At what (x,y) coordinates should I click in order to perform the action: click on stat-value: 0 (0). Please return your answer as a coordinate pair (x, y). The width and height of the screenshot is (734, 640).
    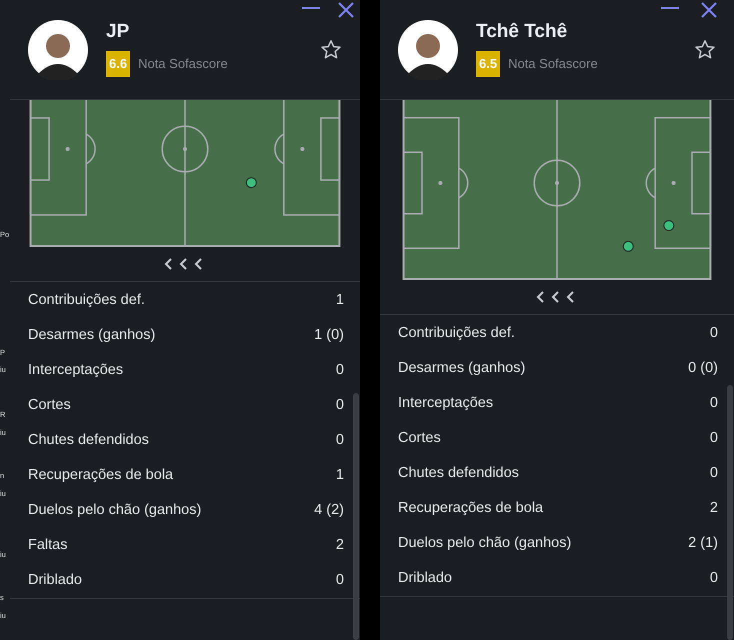
    Looking at the image, I should click on (703, 368).